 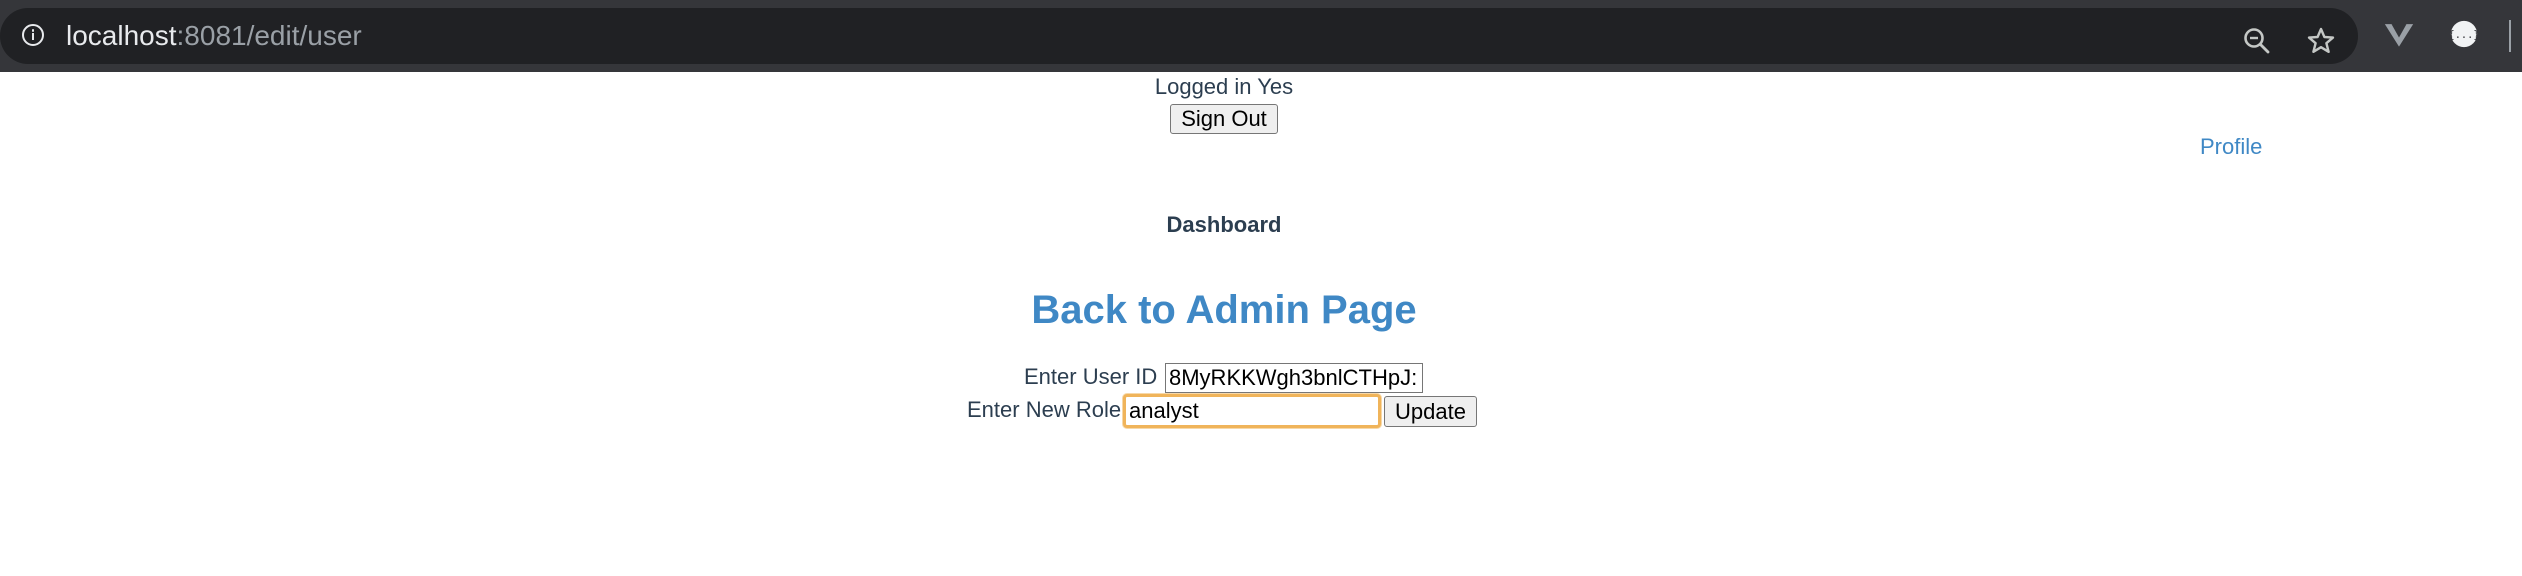 What do you see at coordinates (269, 35) in the screenshot?
I see `url-path: :8081/edit/user` at bounding box center [269, 35].